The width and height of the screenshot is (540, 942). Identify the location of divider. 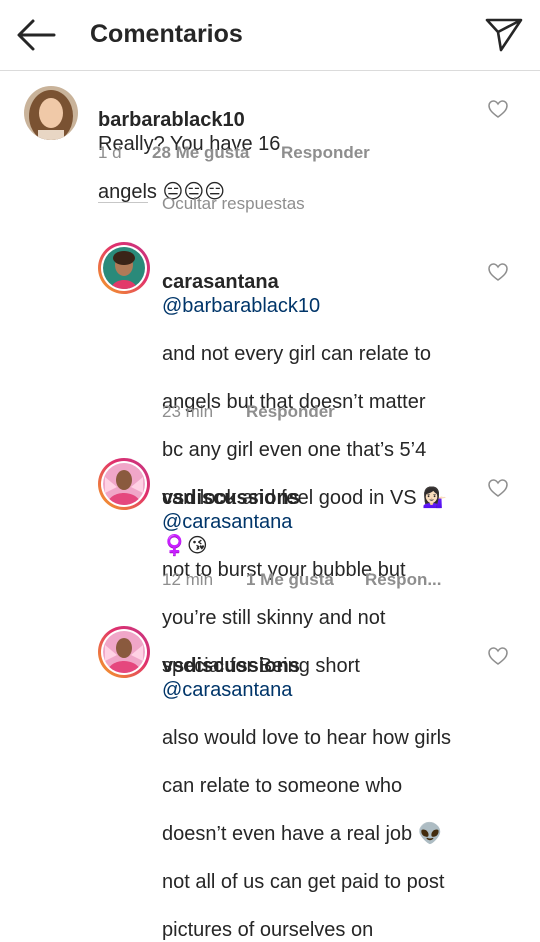
(123, 202).